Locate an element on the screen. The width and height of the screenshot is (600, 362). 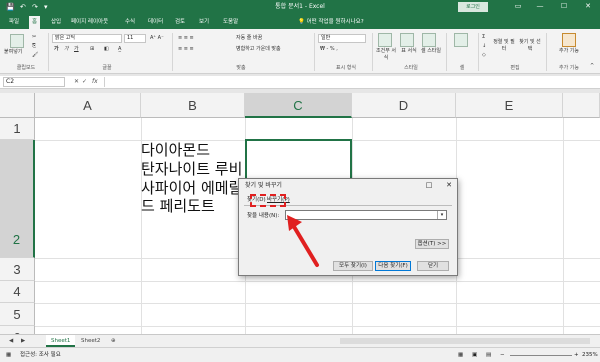
view-page-break-icon: ▤ is located at coordinates (488, 355).